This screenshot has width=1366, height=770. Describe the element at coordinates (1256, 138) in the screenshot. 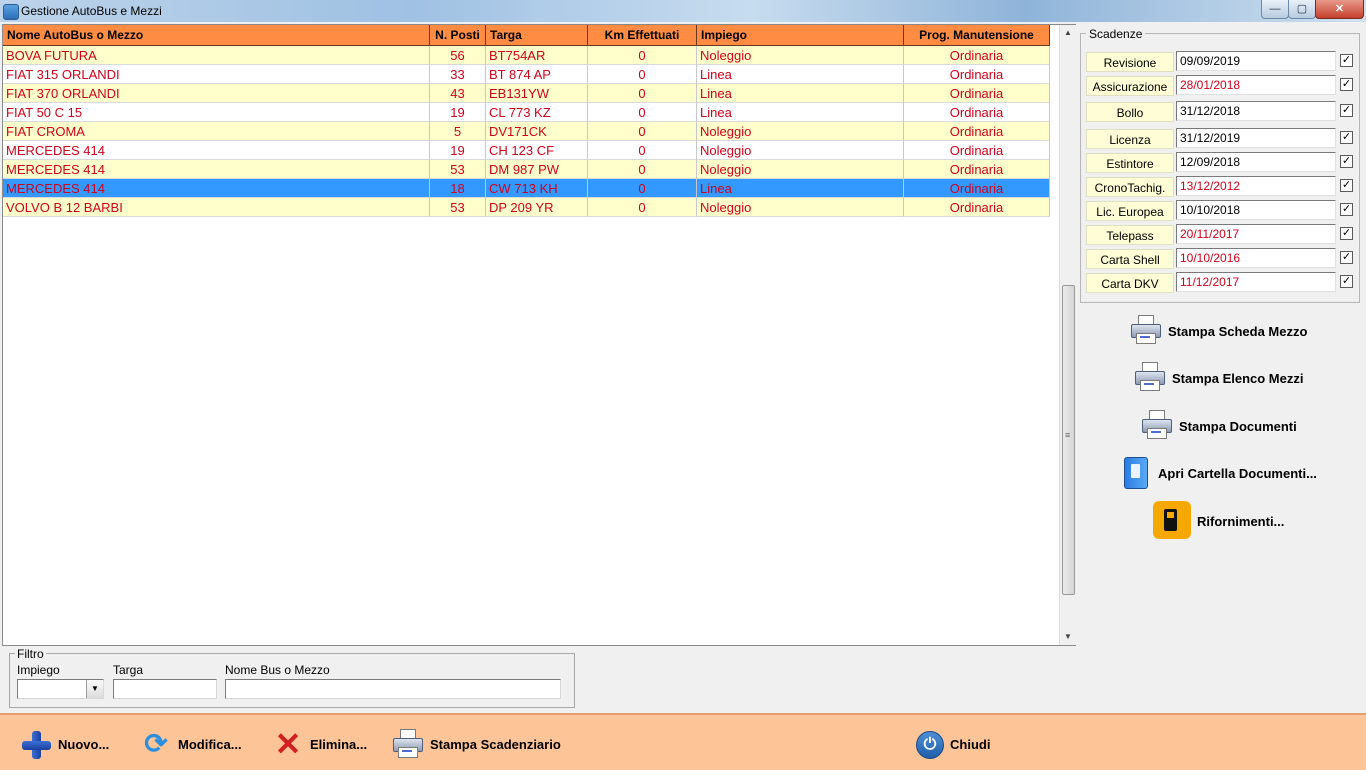

I see `scadenza-date-field: 31/12/2019` at that location.